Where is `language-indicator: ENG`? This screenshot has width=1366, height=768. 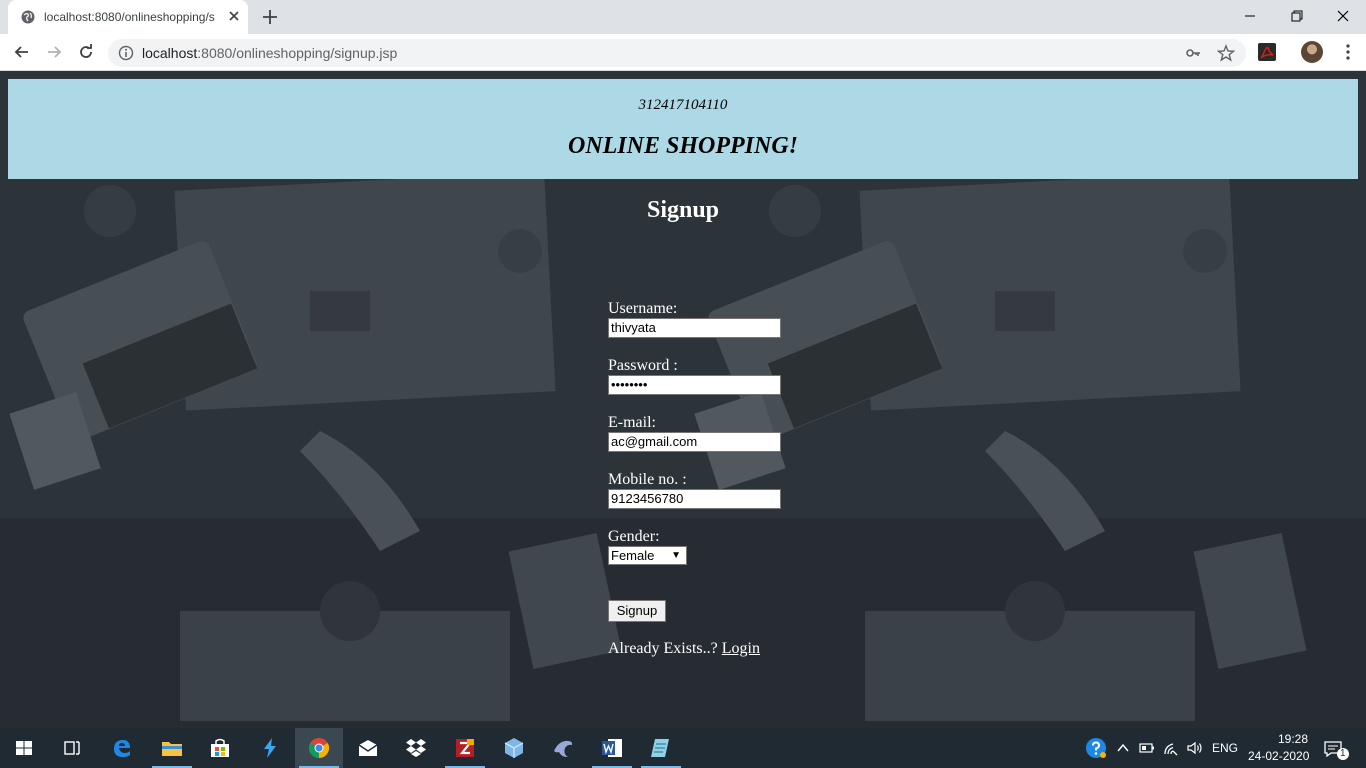 language-indicator: ENG is located at coordinates (1225, 748).